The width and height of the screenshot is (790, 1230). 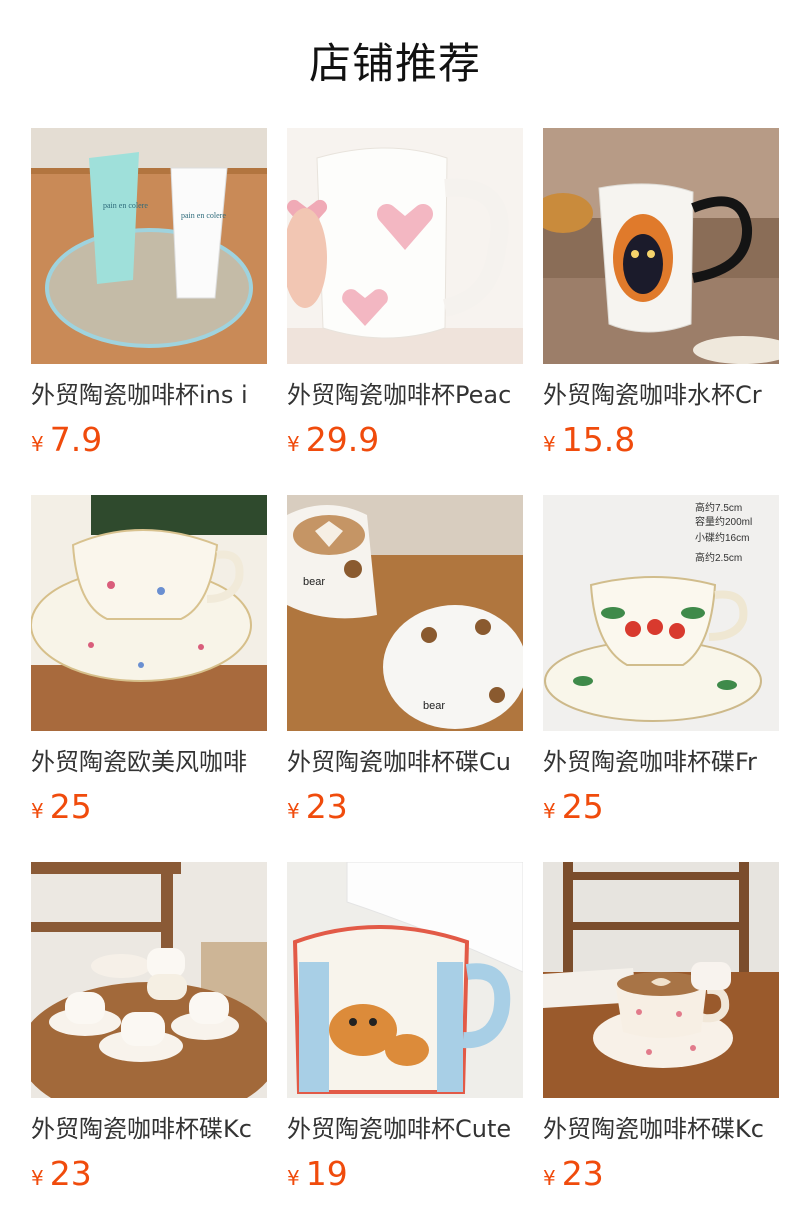 I want to click on product-name: 外贸陶瓷欧美风咖啡, so click(x=149, y=762).